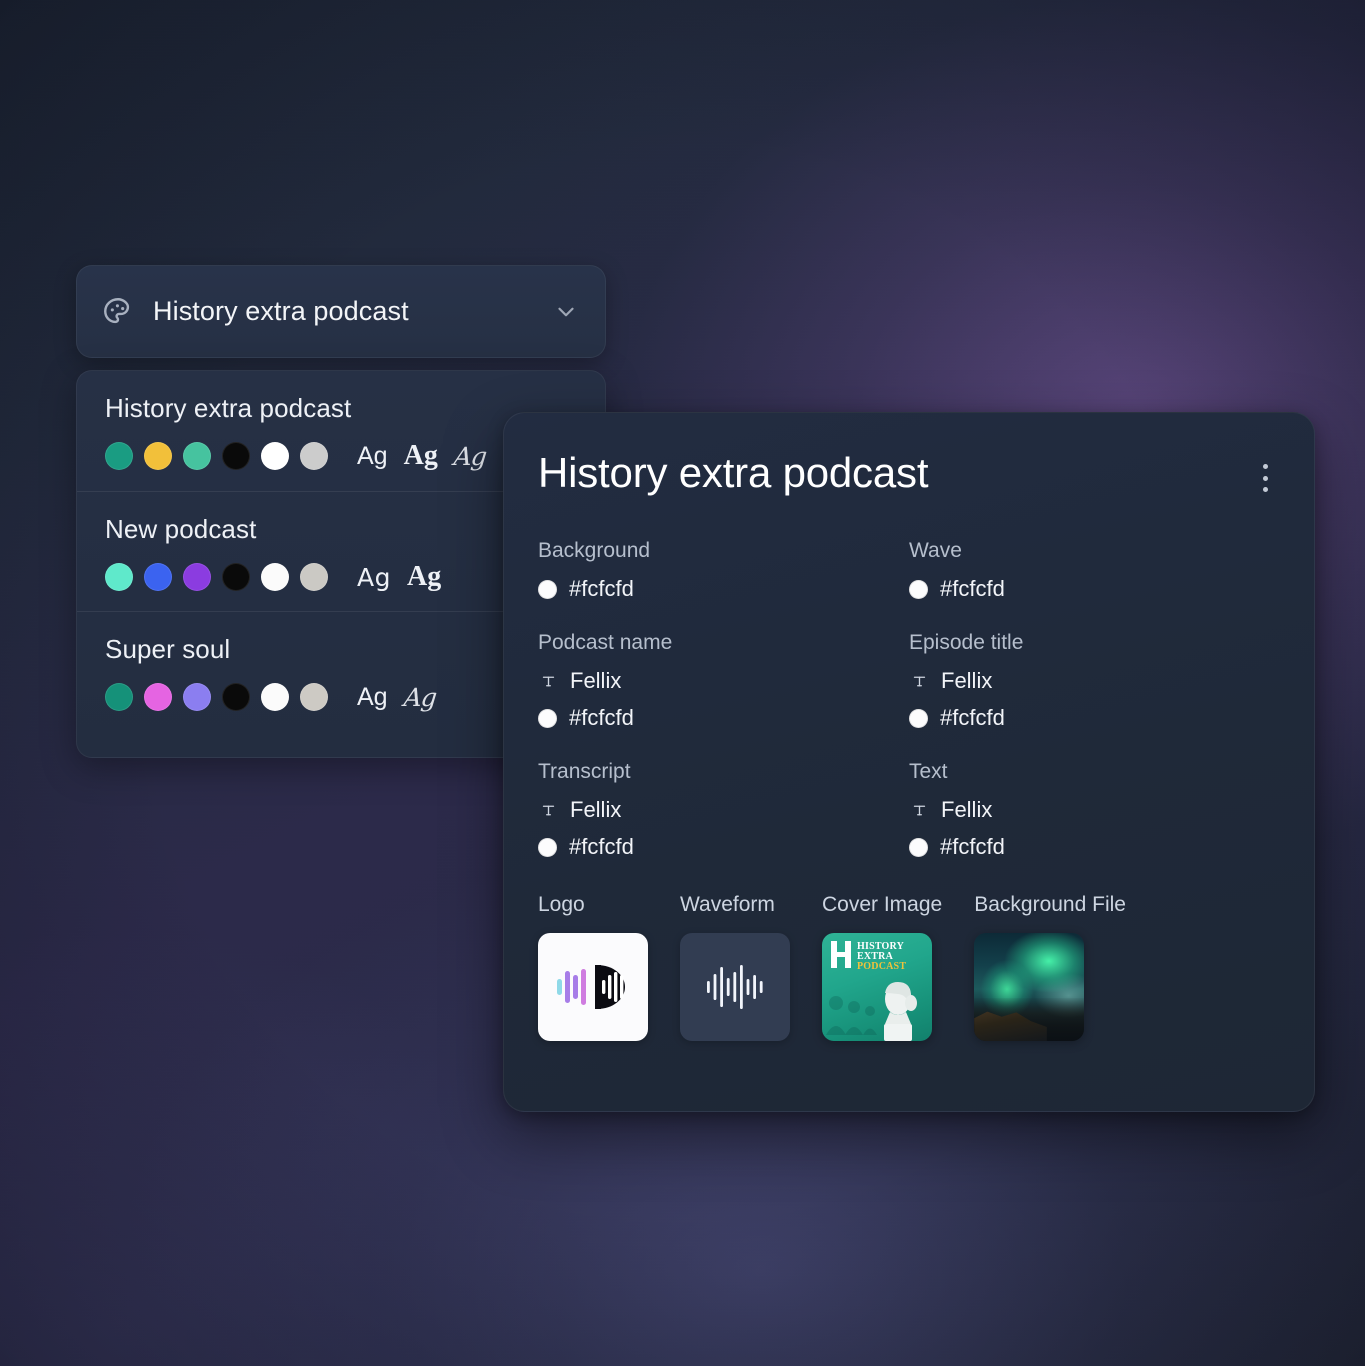 The width and height of the screenshot is (1365, 1366). I want to click on asset-label: Logo, so click(561, 904).